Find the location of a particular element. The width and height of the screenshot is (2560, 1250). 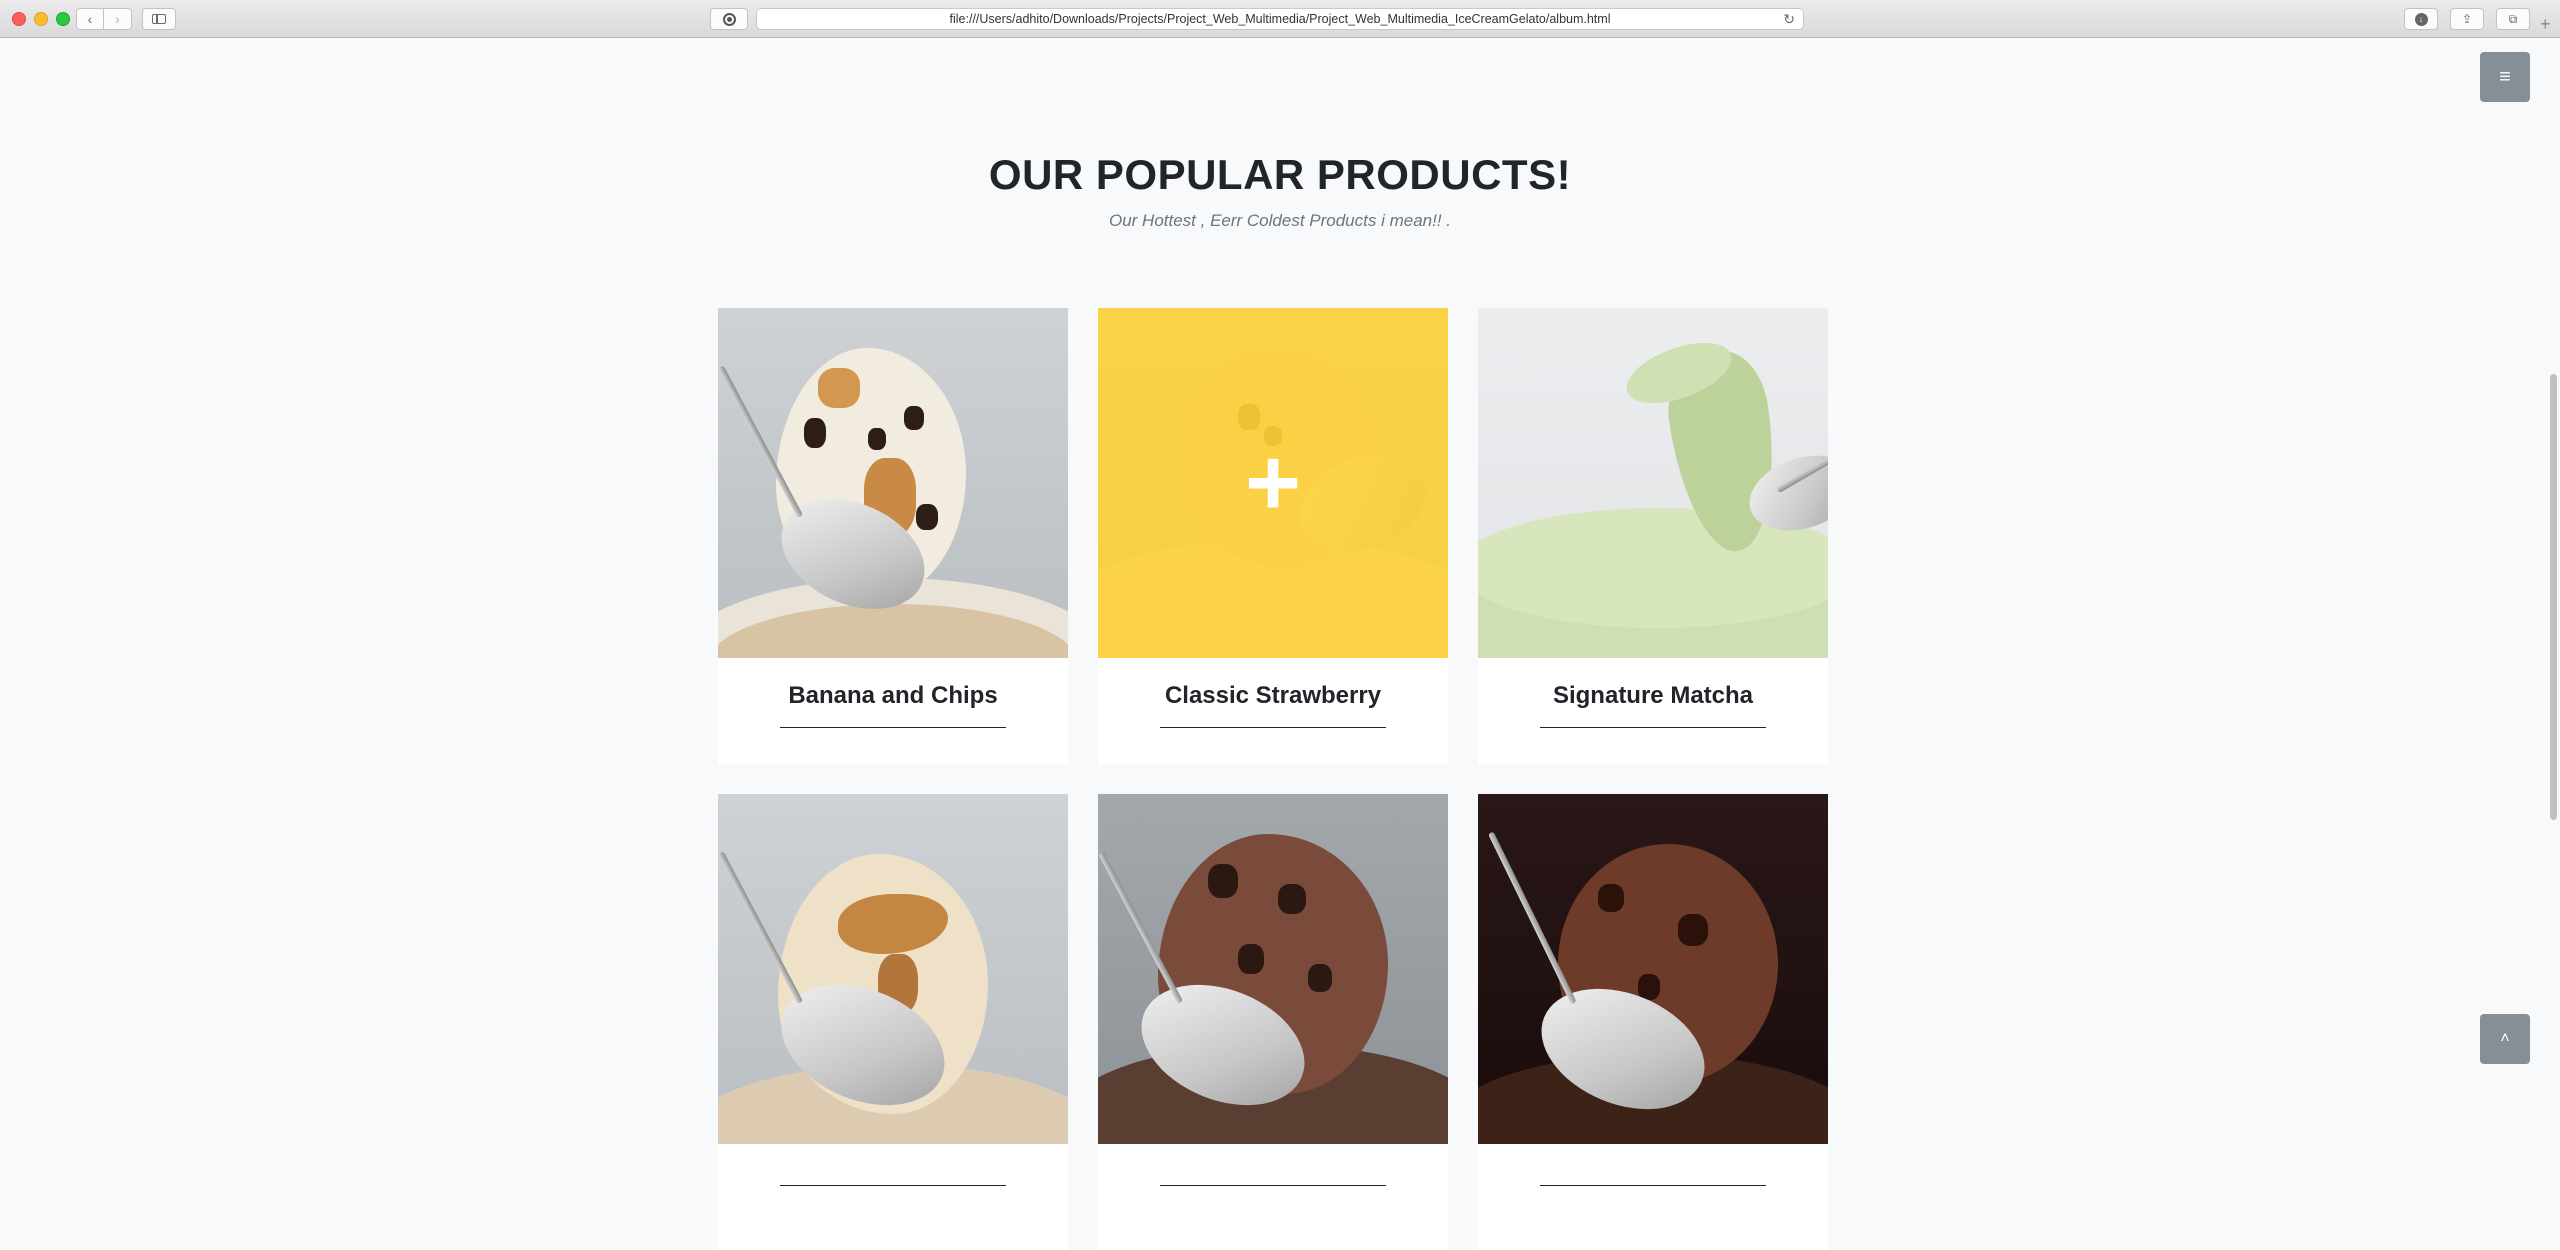

product-card: Signature Matcha is located at coordinates (1653, 536).